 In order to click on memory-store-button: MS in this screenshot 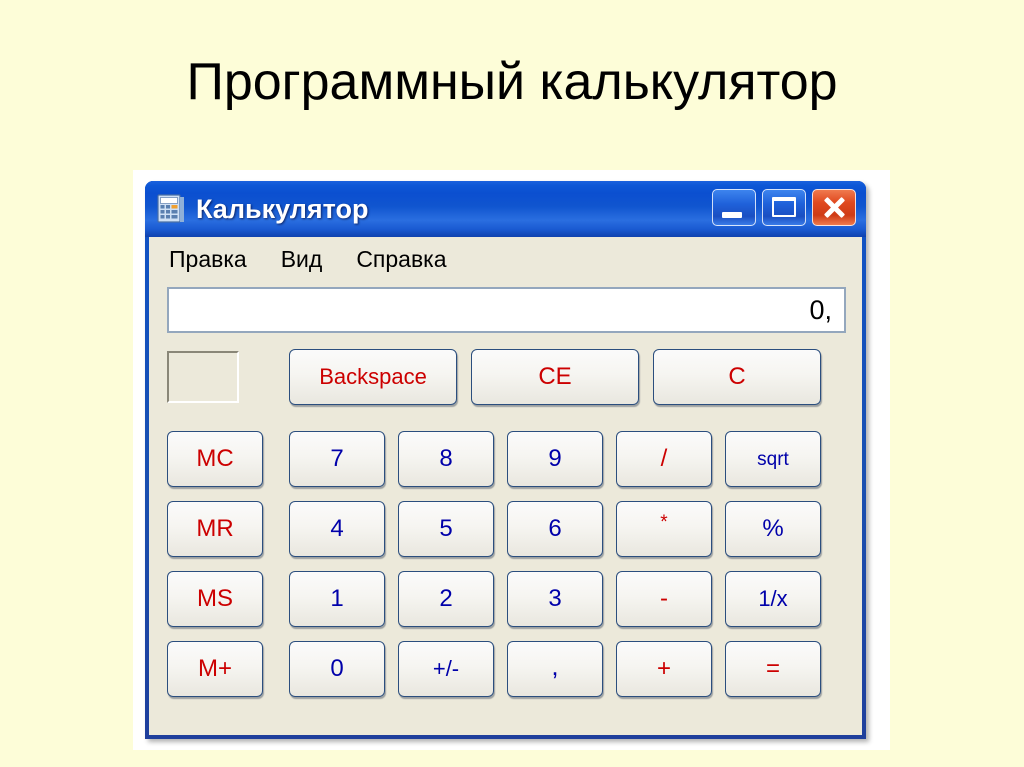, I will do `click(215, 599)`.